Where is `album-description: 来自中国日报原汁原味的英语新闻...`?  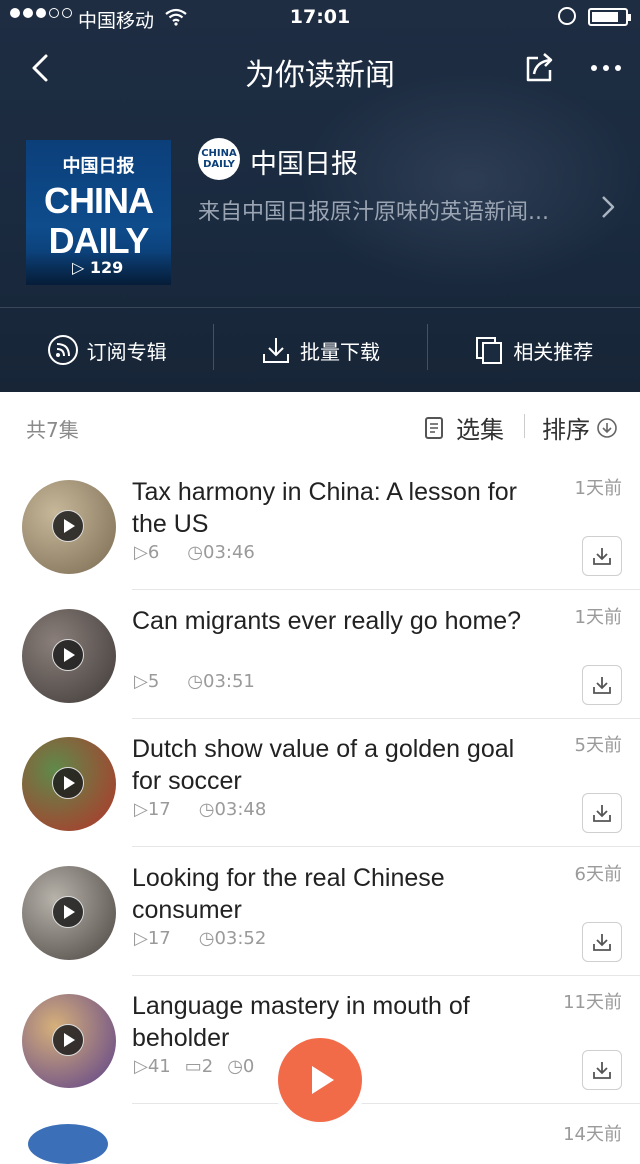 album-description: 来自中国日报原汁原味的英语新闻... is located at coordinates (390, 210).